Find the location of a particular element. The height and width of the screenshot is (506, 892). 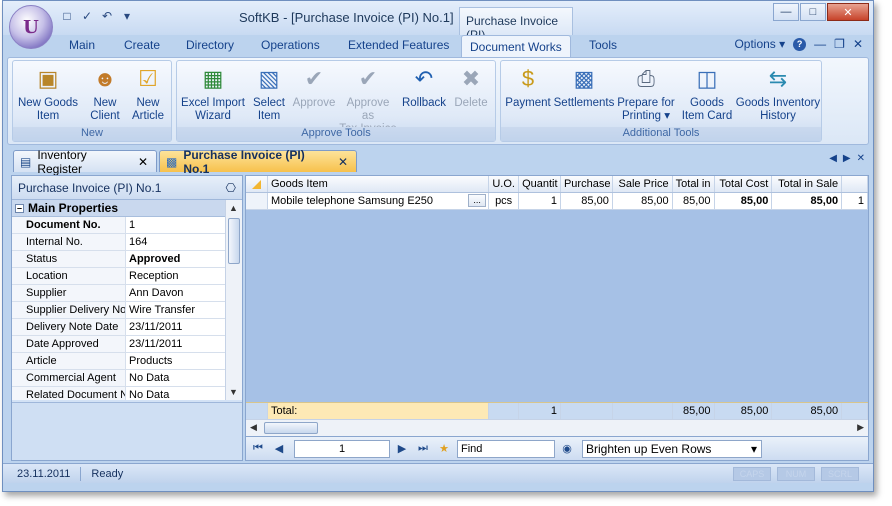

close-button: ✕ is located at coordinates (848, 12).